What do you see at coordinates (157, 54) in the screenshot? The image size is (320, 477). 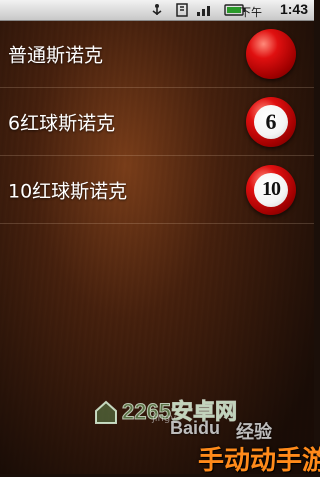 I see `menu-item-normal-snooker: 普通斯诺克` at bounding box center [157, 54].